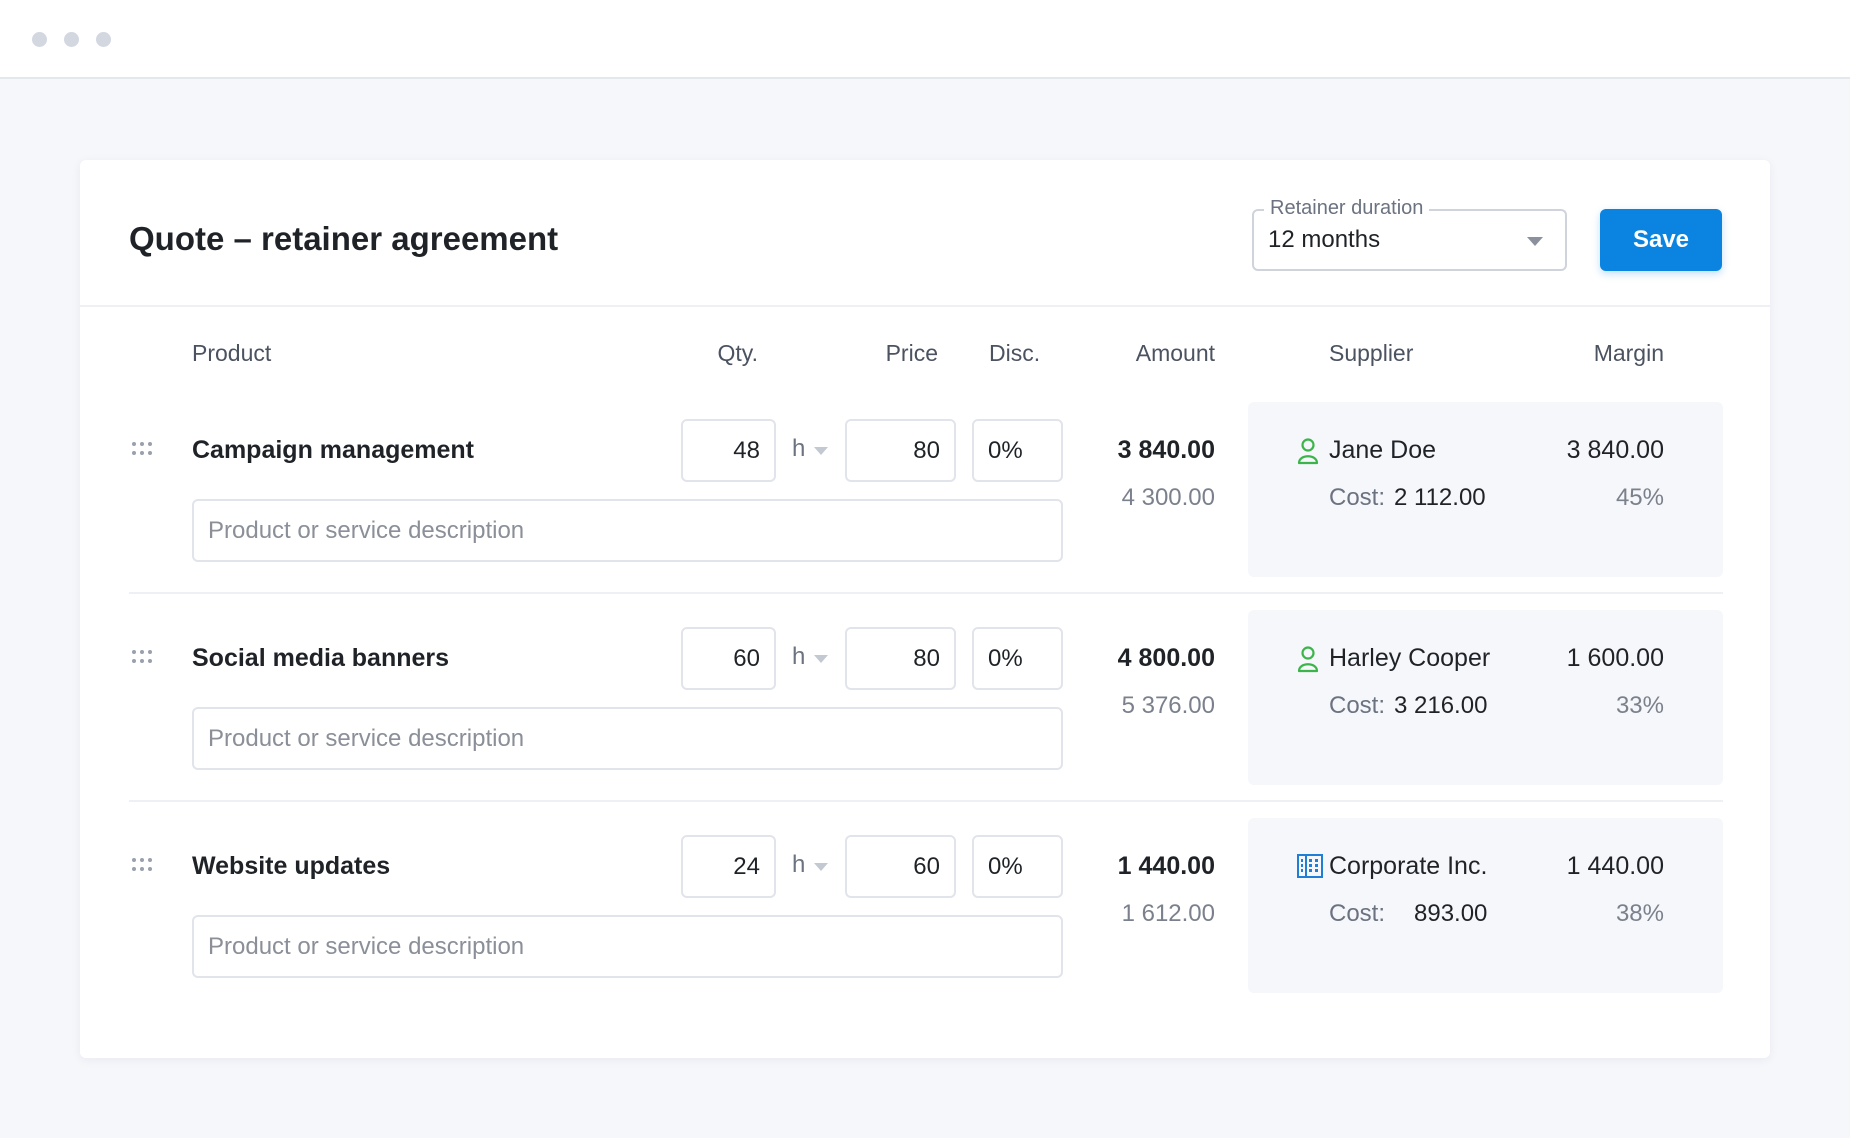 Image resolution: width=1850 pixels, height=1138 pixels. I want to click on supplier-panel: Jane Doe 3 840.00 Cost: 2 112.00 45%, so click(1485, 489).